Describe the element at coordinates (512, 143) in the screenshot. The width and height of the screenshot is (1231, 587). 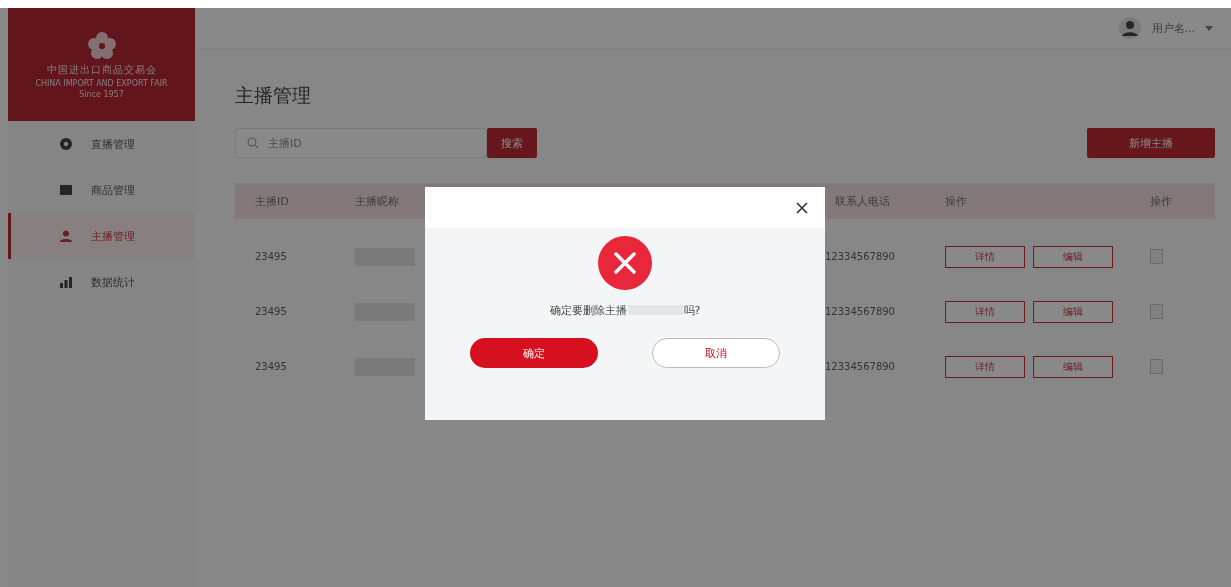
I see `search-button: 搜索` at that location.